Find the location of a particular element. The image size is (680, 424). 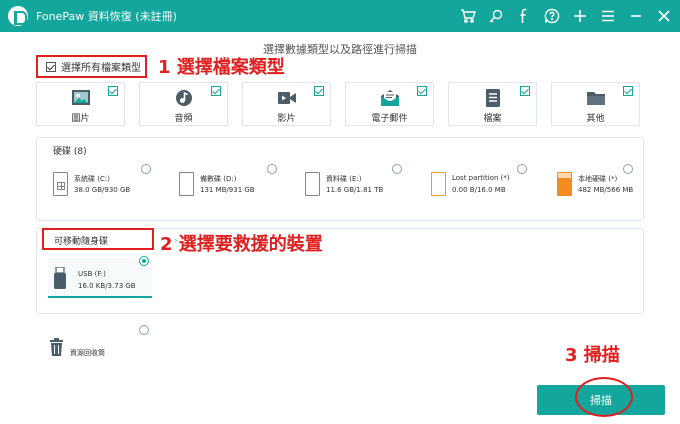

file-type-audio-checkbox is located at coordinates (216, 91).